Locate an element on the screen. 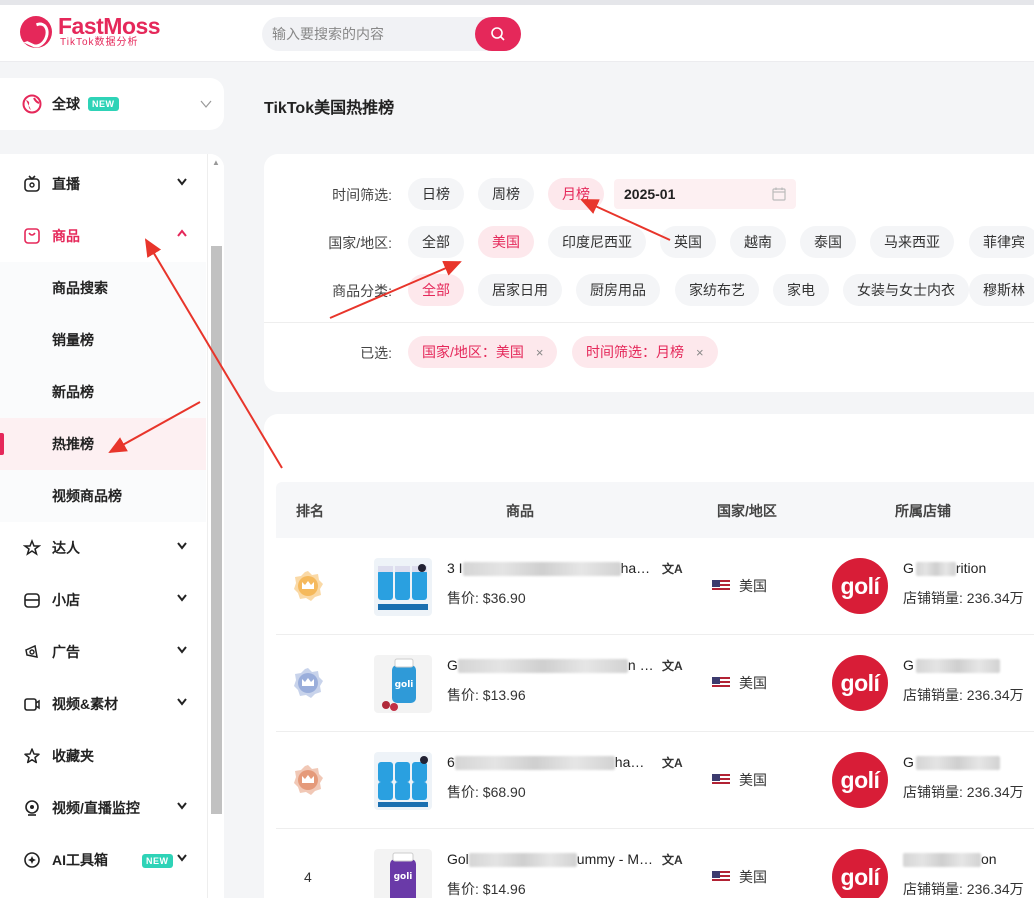 The image size is (1034, 898). time-option-daily: 日榜 is located at coordinates (436, 194).